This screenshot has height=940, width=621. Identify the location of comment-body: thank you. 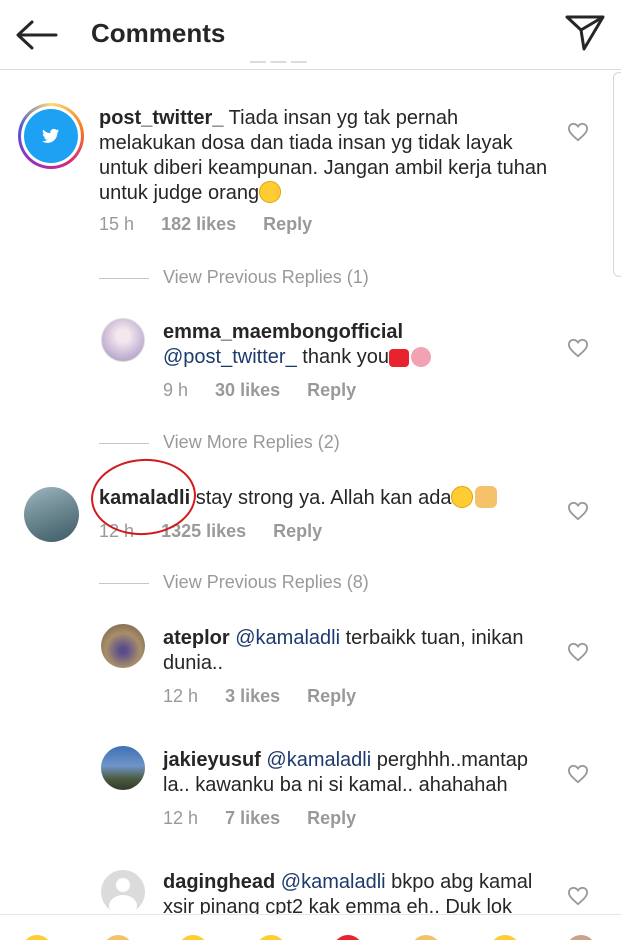
(345, 357).